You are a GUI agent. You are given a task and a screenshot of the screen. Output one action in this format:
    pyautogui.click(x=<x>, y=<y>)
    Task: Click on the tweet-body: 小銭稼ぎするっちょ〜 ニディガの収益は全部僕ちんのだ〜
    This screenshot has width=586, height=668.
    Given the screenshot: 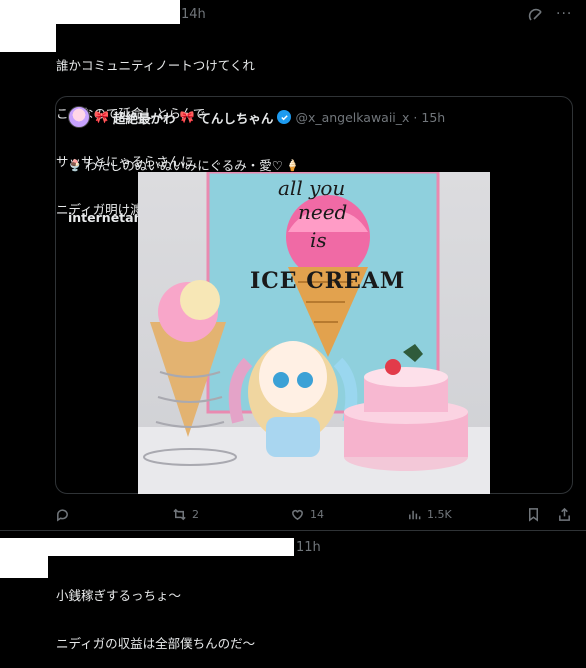 What is the action you would take?
    pyautogui.click(x=155, y=612)
    